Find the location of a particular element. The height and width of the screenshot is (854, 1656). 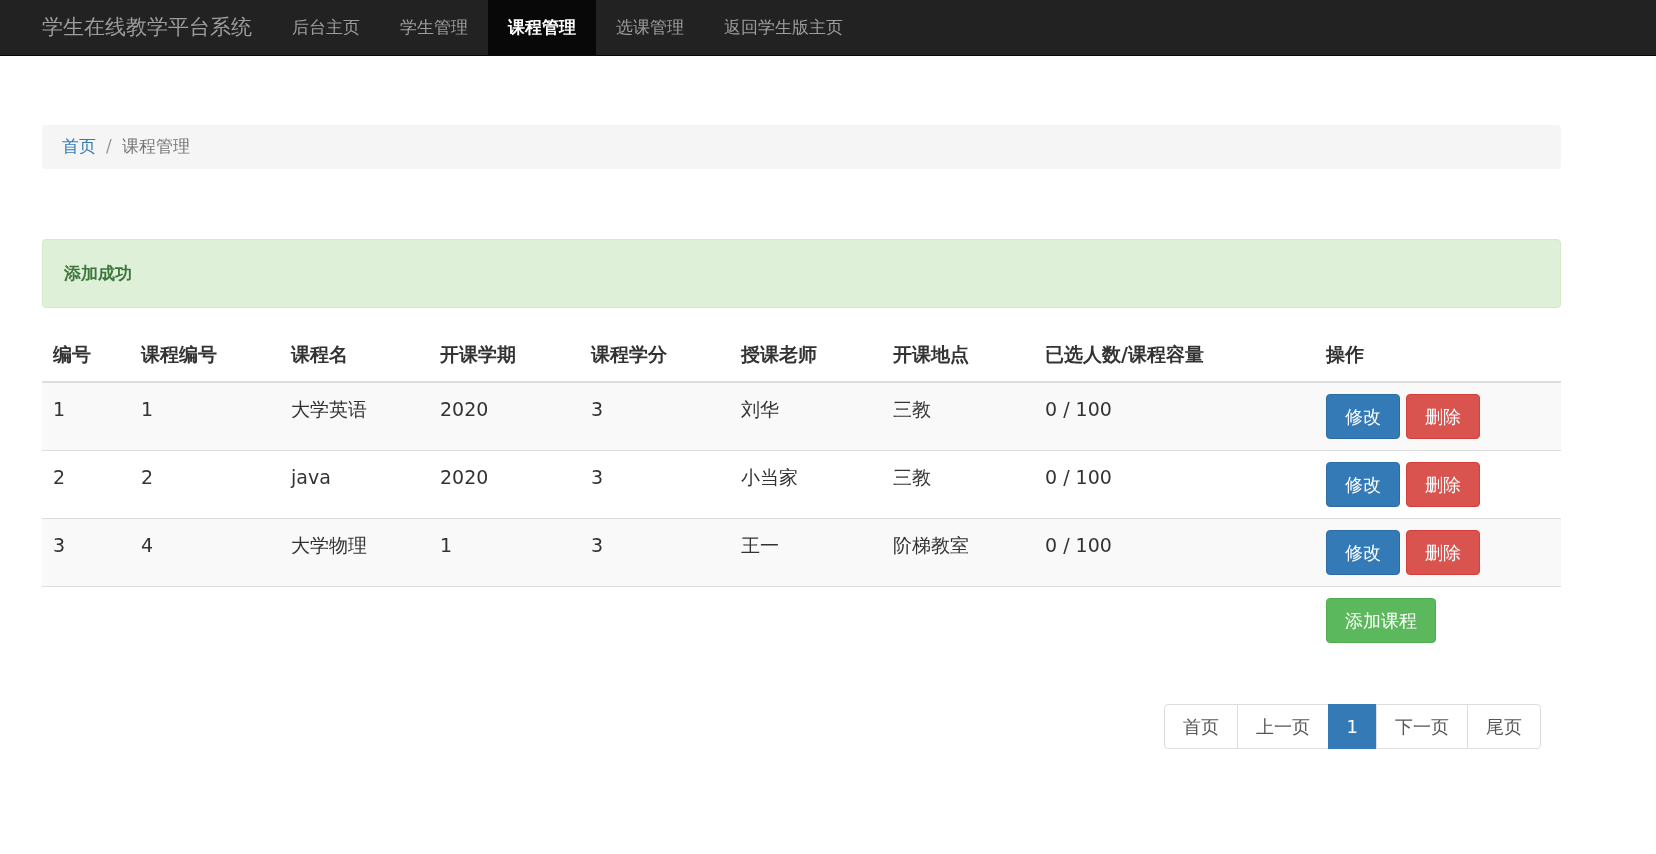

nav-link: 后台主页 is located at coordinates (326, 27).